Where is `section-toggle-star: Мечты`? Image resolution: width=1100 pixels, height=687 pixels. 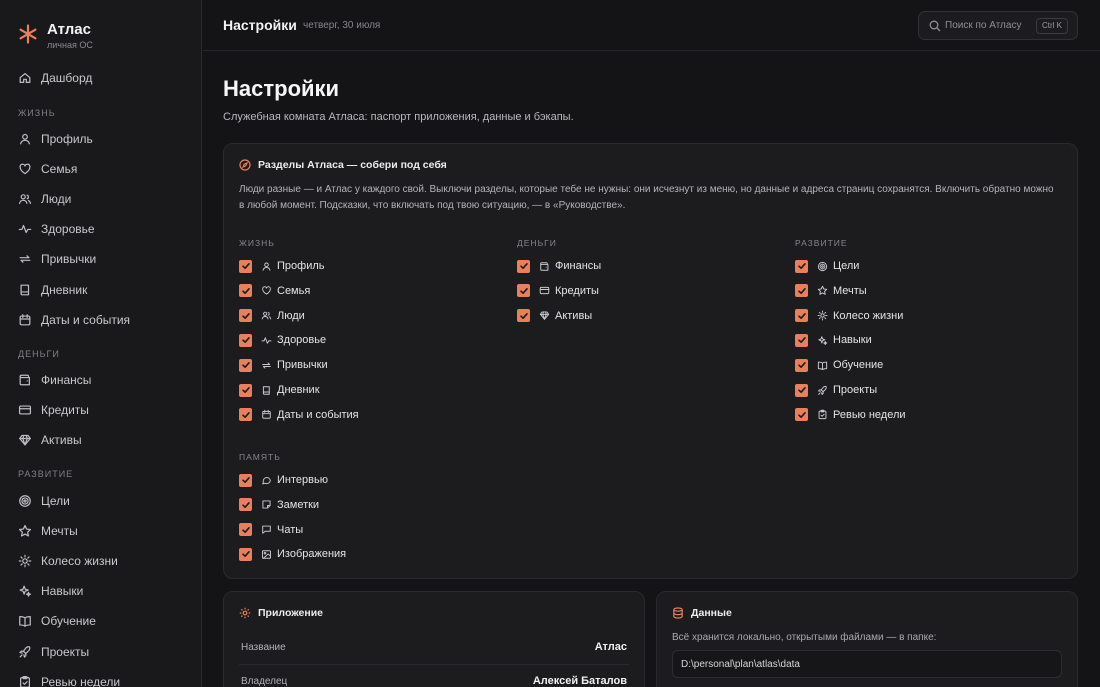
section-toggle-star: Мечты is located at coordinates (831, 291).